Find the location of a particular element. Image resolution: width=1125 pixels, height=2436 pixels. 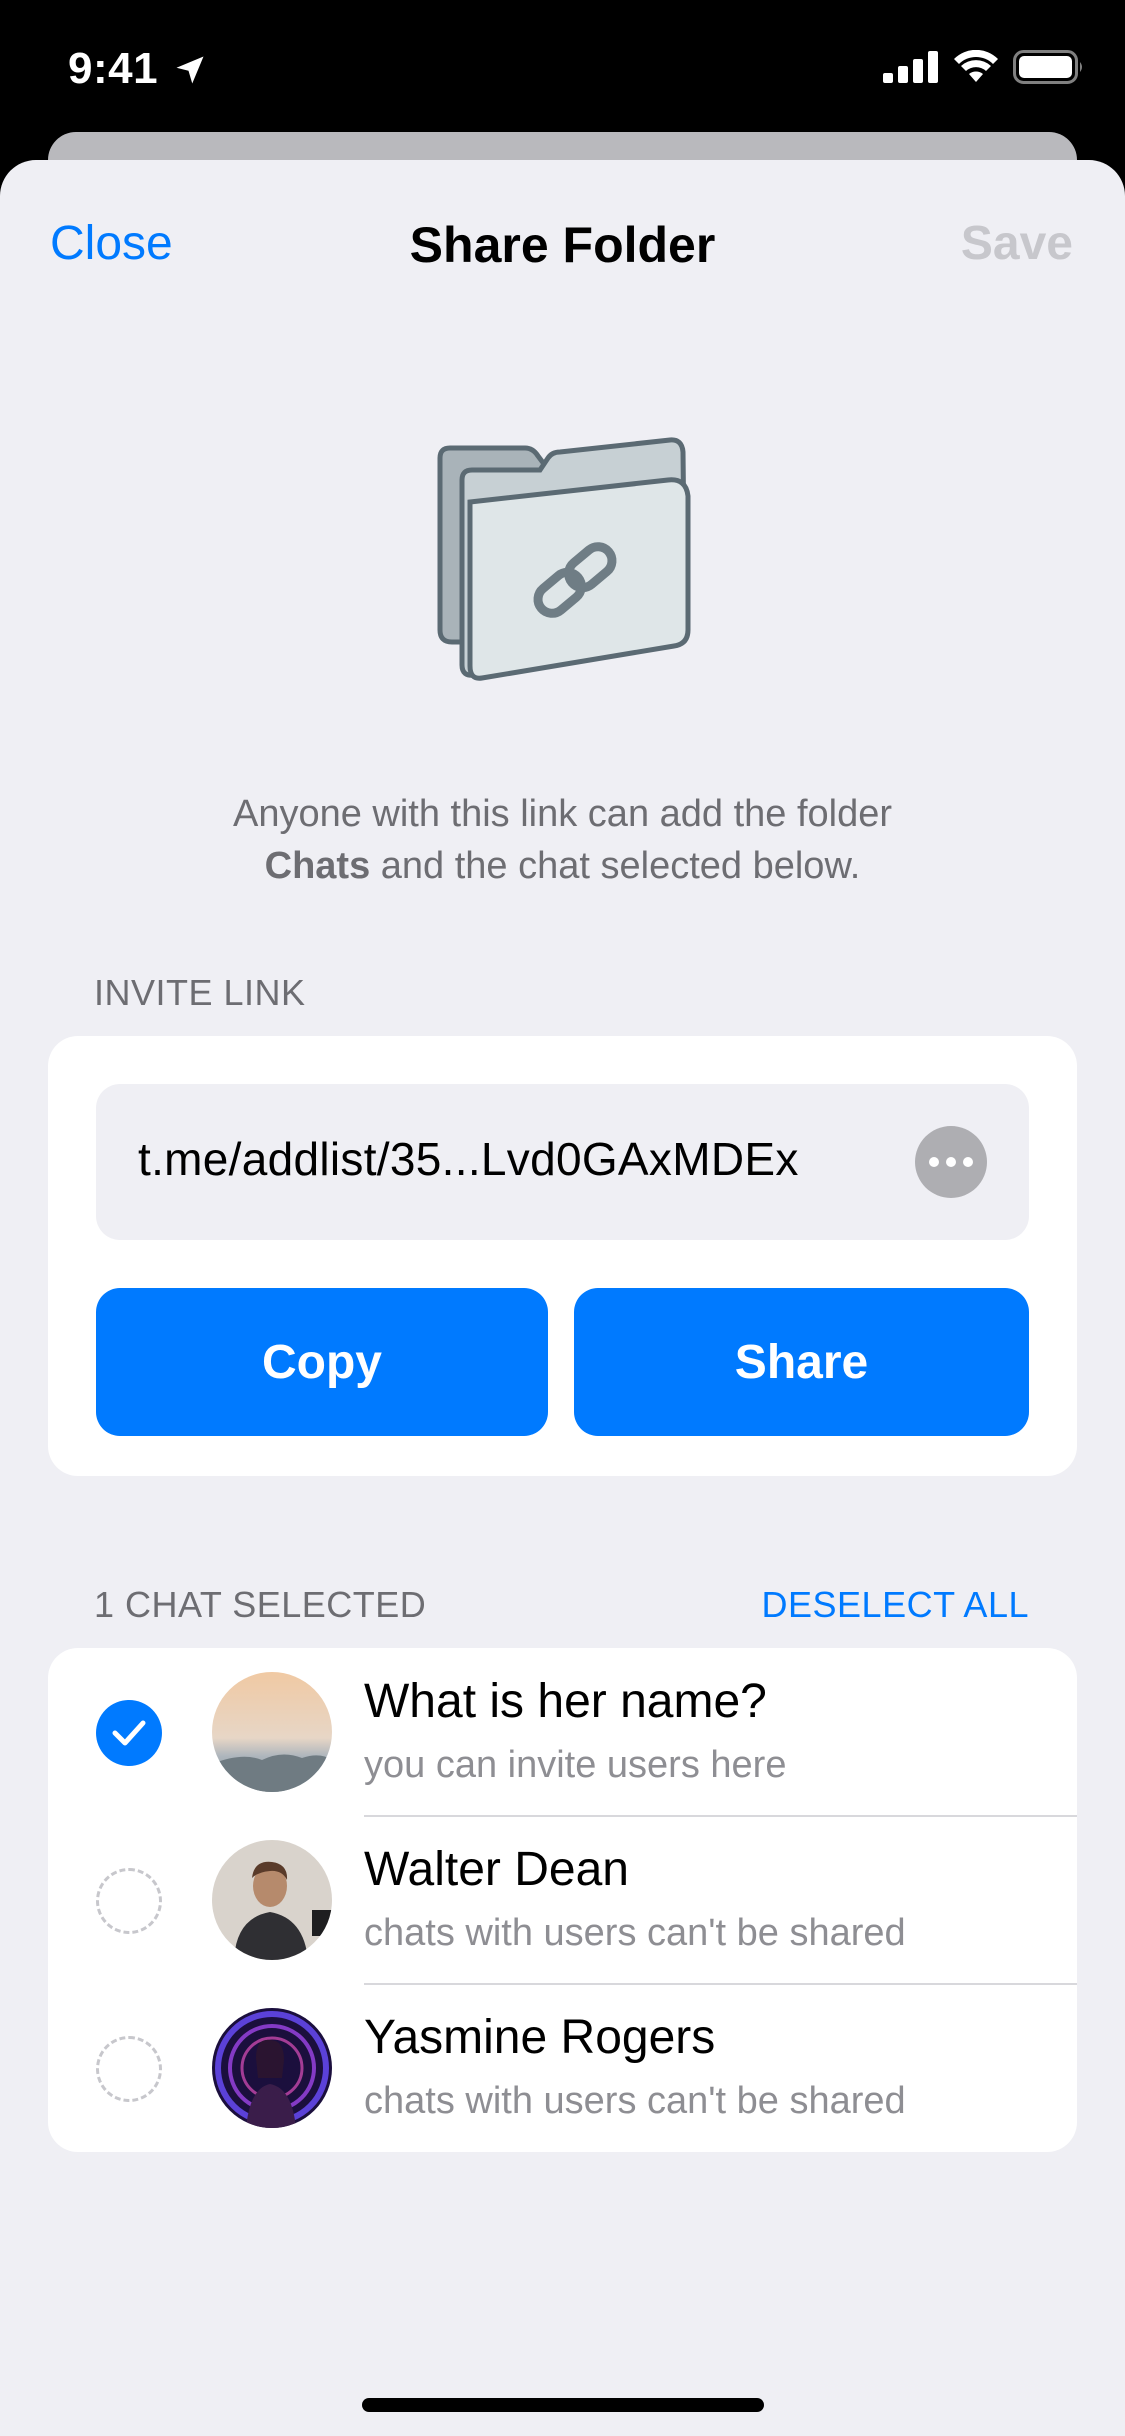

home-indicator is located at coordinates (563, 2405).